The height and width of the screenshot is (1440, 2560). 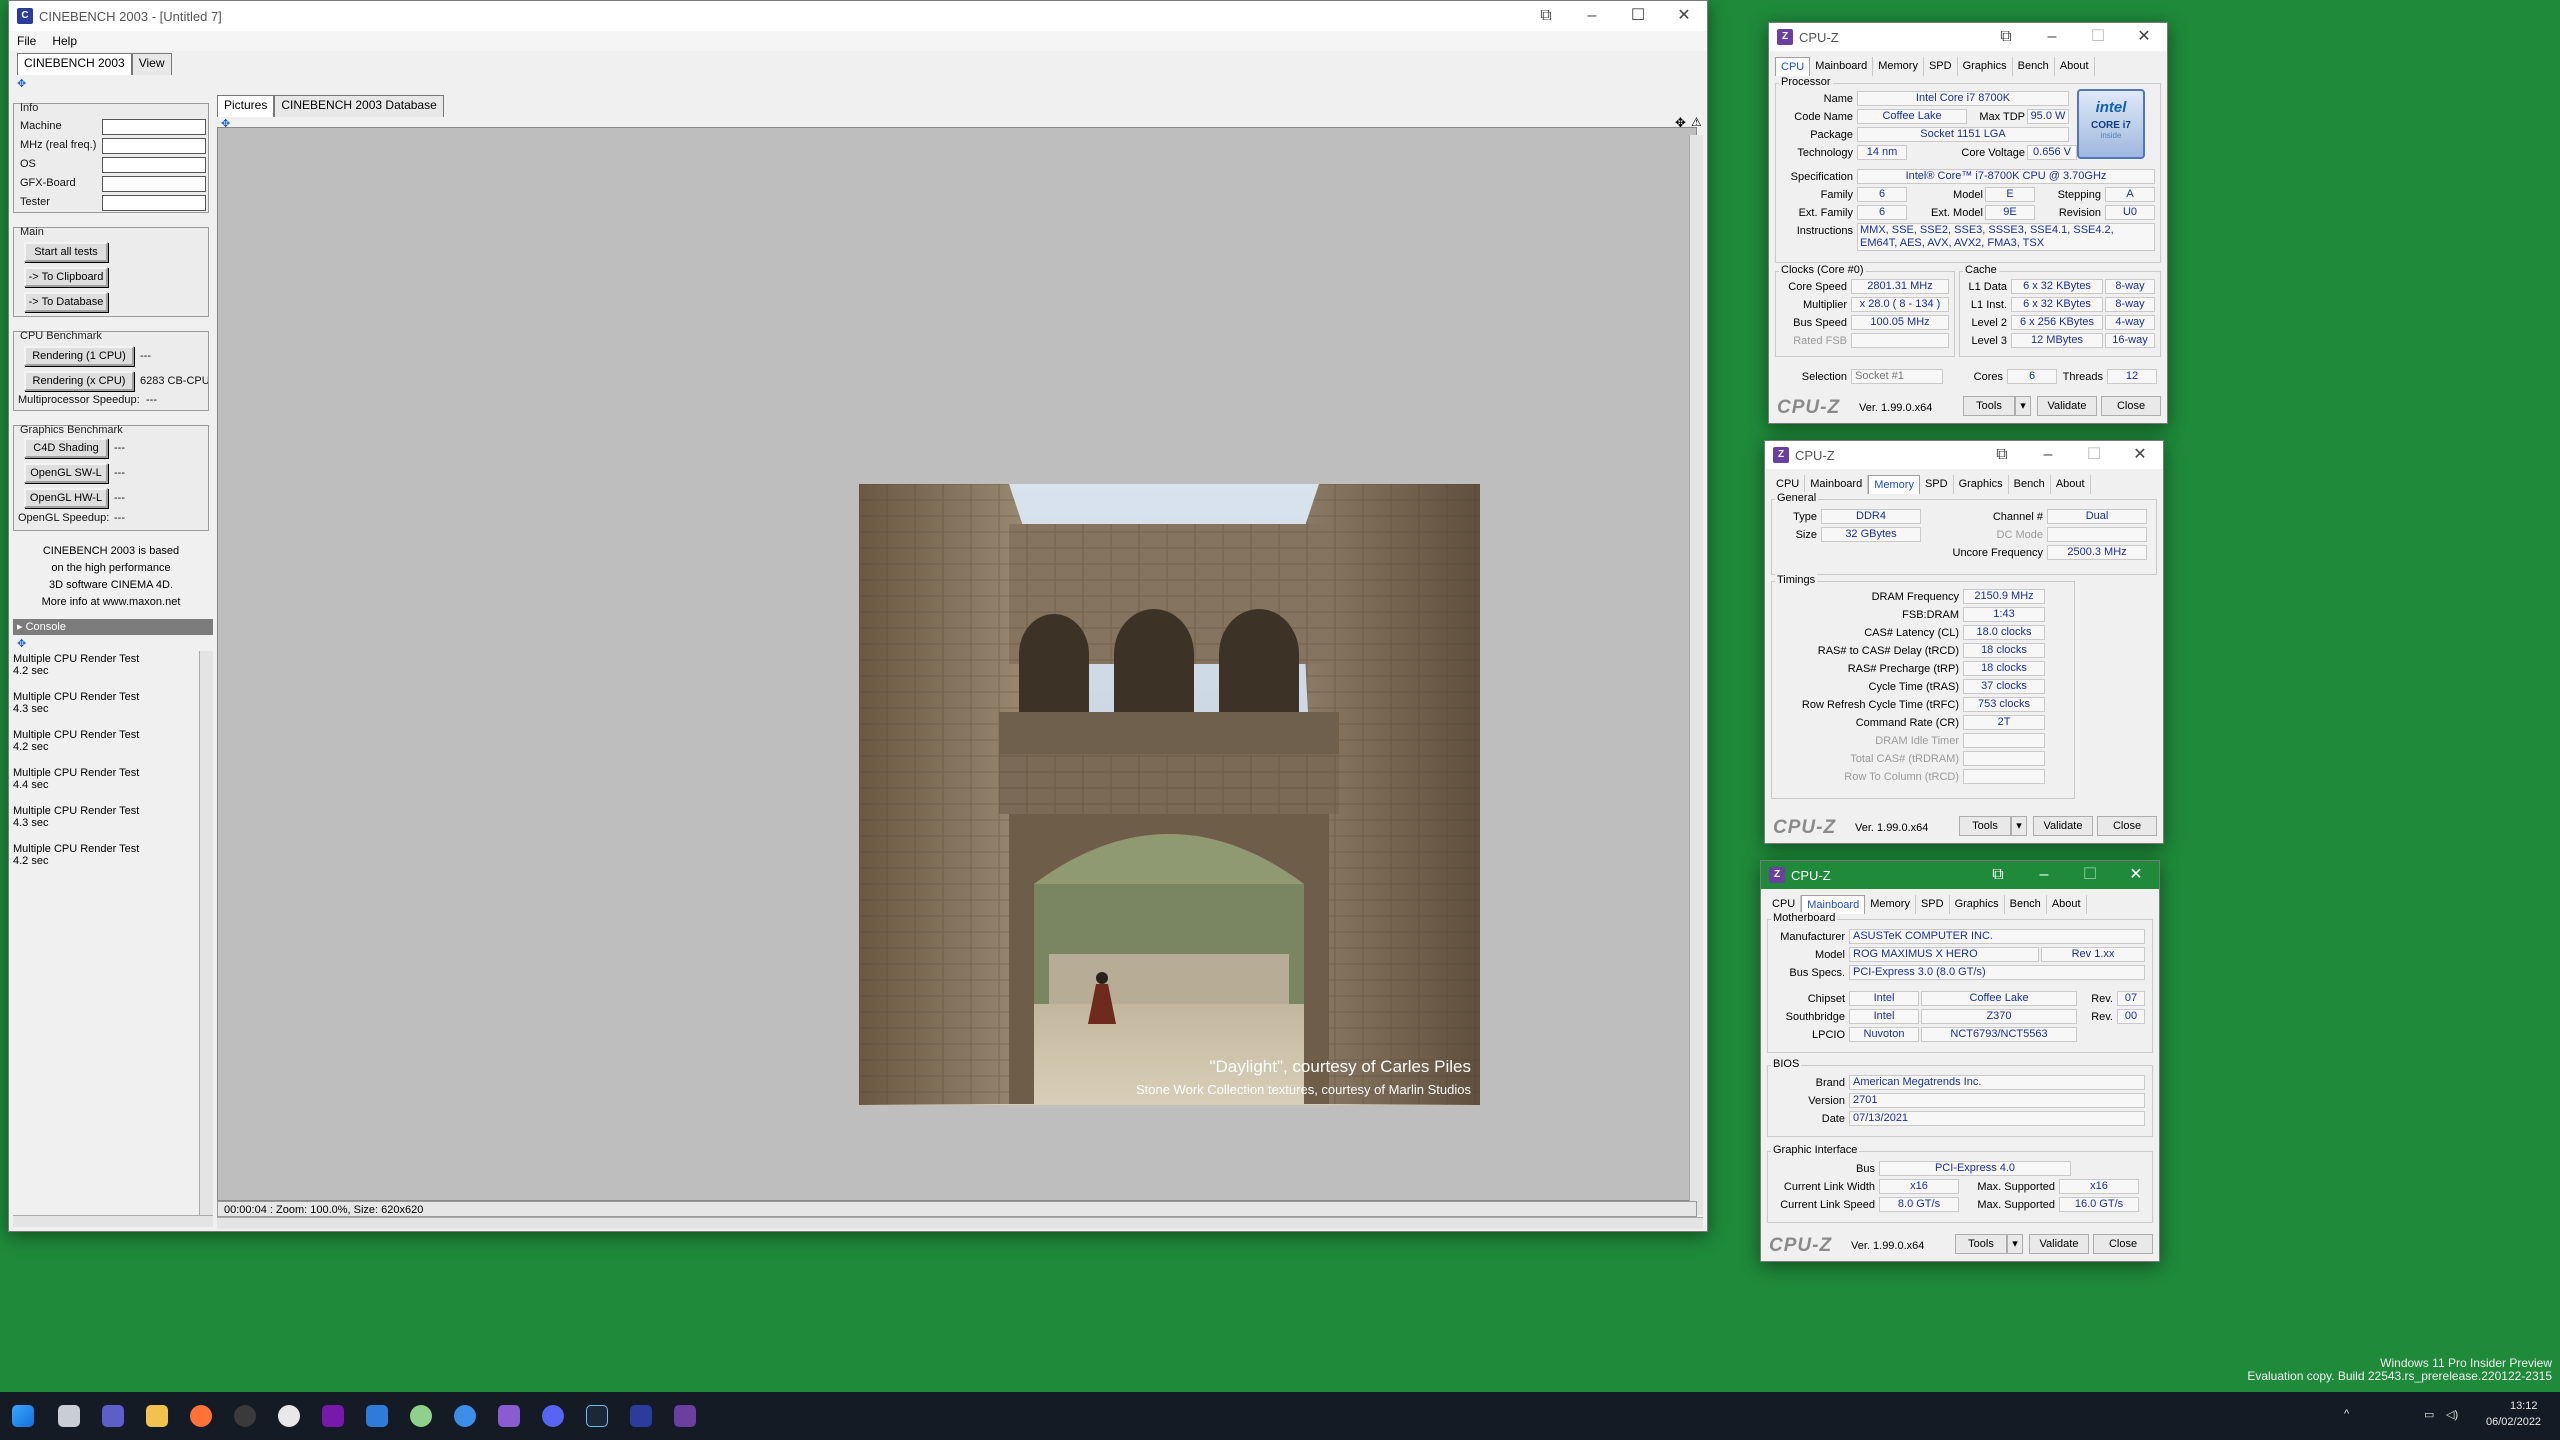 What do you see at coordinates (1793, 66) in the screenshot?
I see `tab-cpu: CPU` at bounding box center [1793, 66].